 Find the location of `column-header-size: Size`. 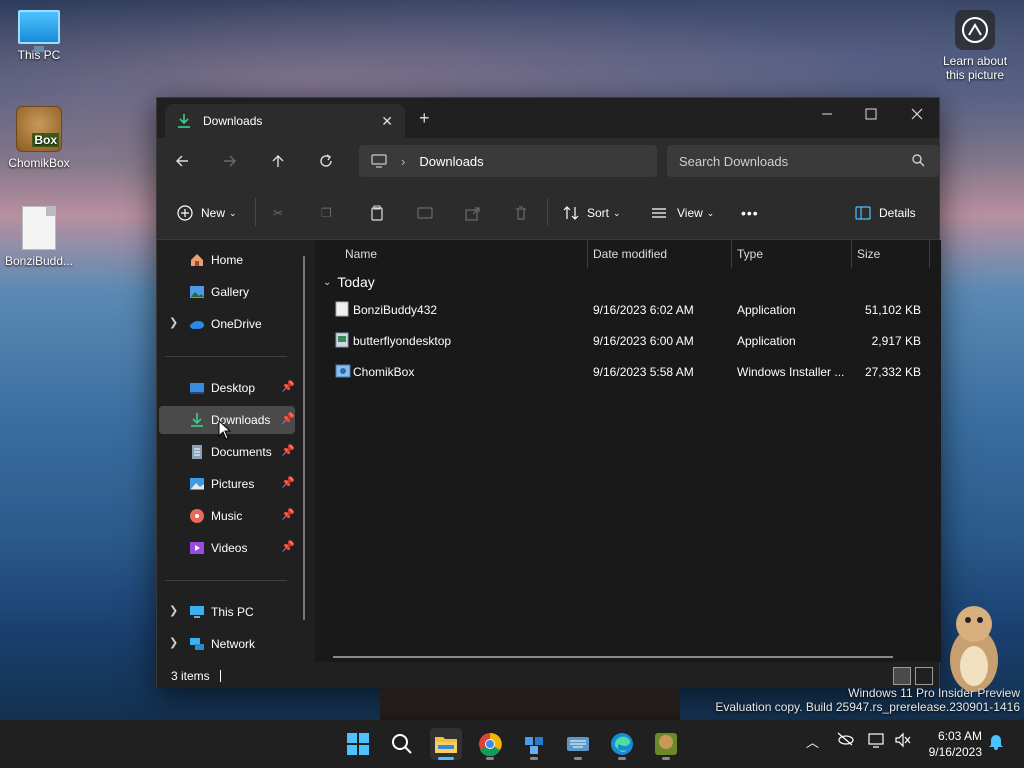

column-header-size: Size is located at coordinates (868, 254).